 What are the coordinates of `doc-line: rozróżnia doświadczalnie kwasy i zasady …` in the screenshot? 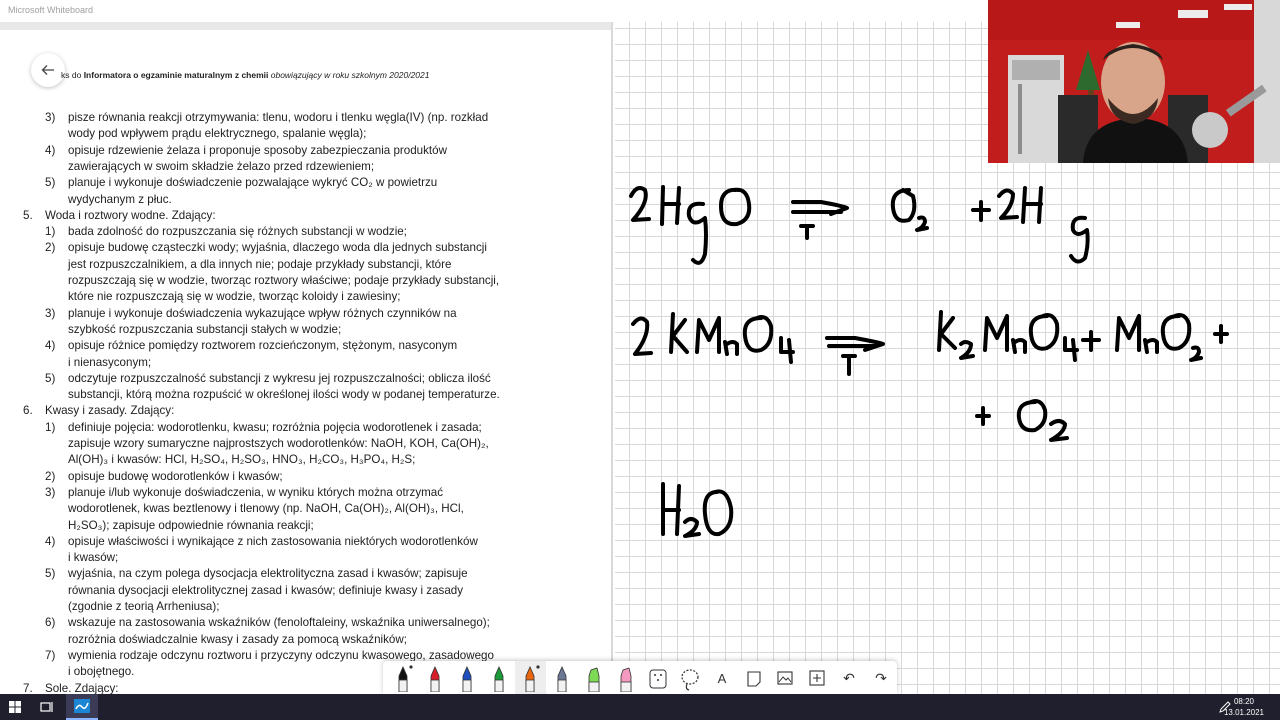 It's located at (237, 639).